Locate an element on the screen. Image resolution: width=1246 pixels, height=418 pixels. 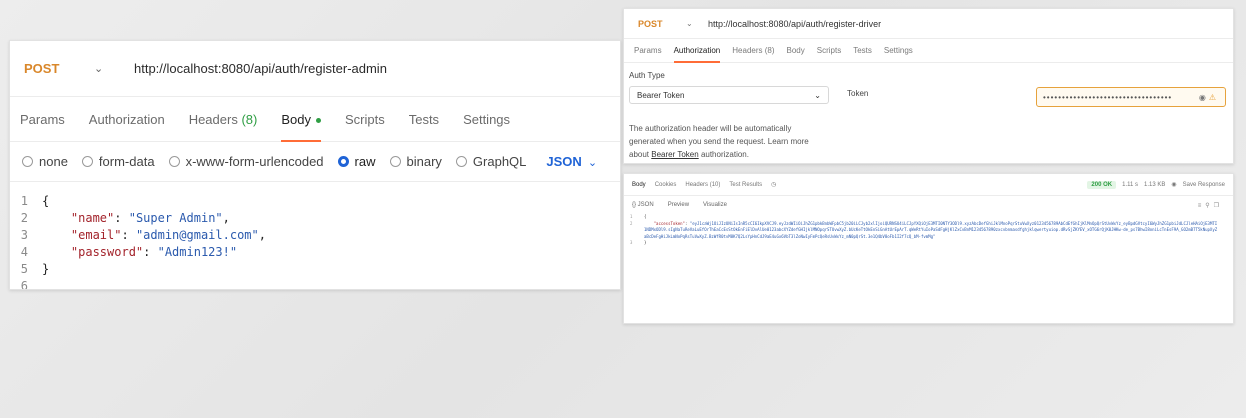
tab-body-label: Body is located at coordinates (296, 119).